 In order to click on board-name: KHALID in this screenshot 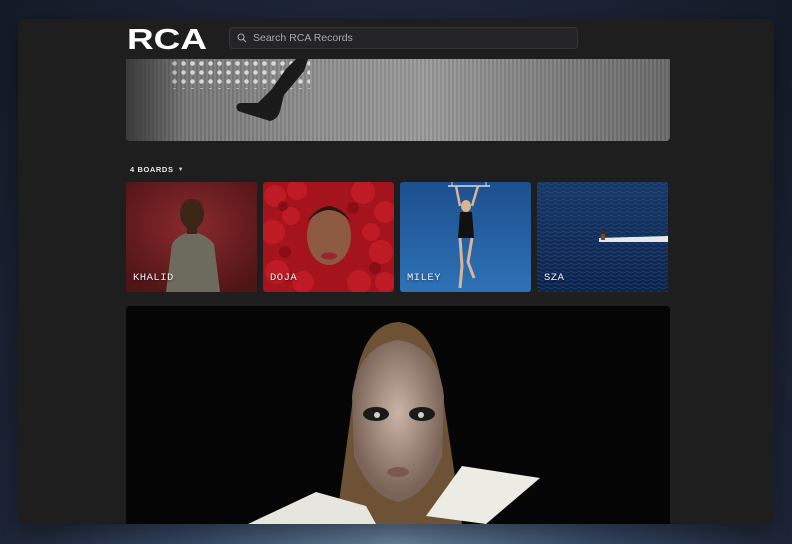, I will do `click(153, 278)`.